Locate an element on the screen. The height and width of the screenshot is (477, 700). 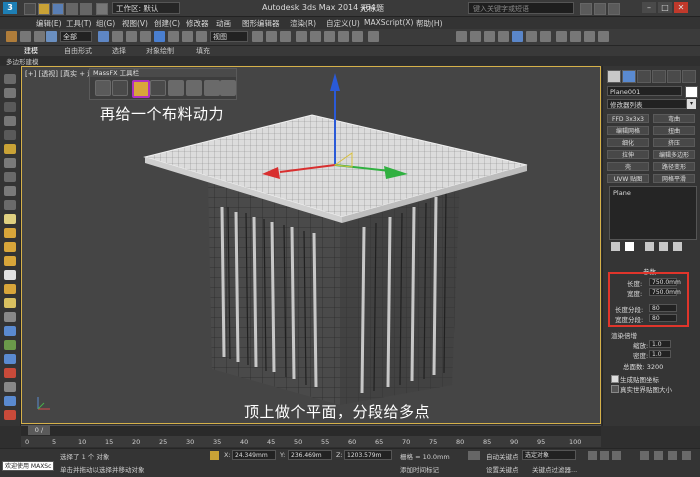
spacewarp-tool-icon is located at coordinates (10, 191).